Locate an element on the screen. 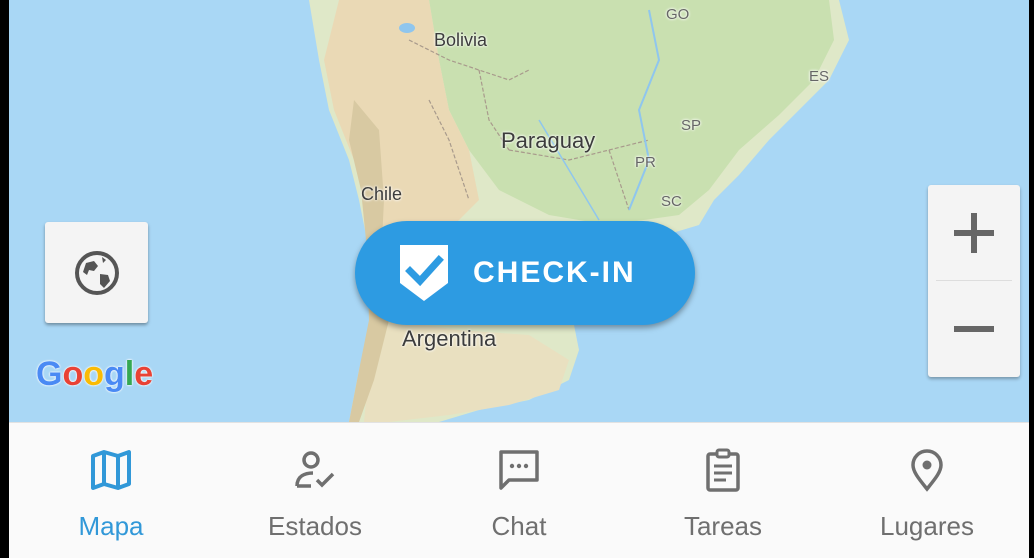  google-logo-letter: e is located at coordinates (144, 374).